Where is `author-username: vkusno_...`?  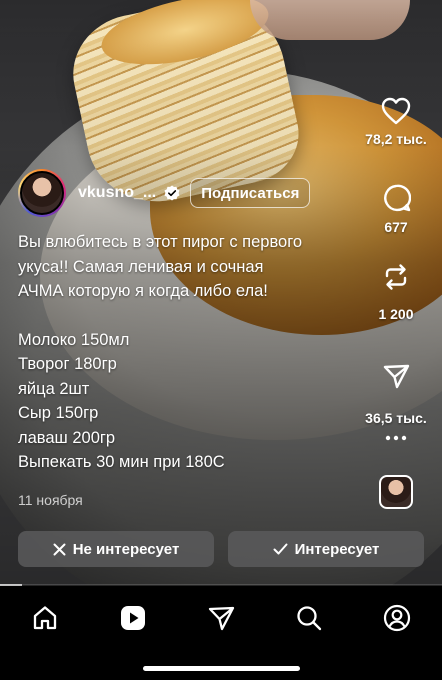 author-username: vkusno_... is located at coordinates (117, 193).